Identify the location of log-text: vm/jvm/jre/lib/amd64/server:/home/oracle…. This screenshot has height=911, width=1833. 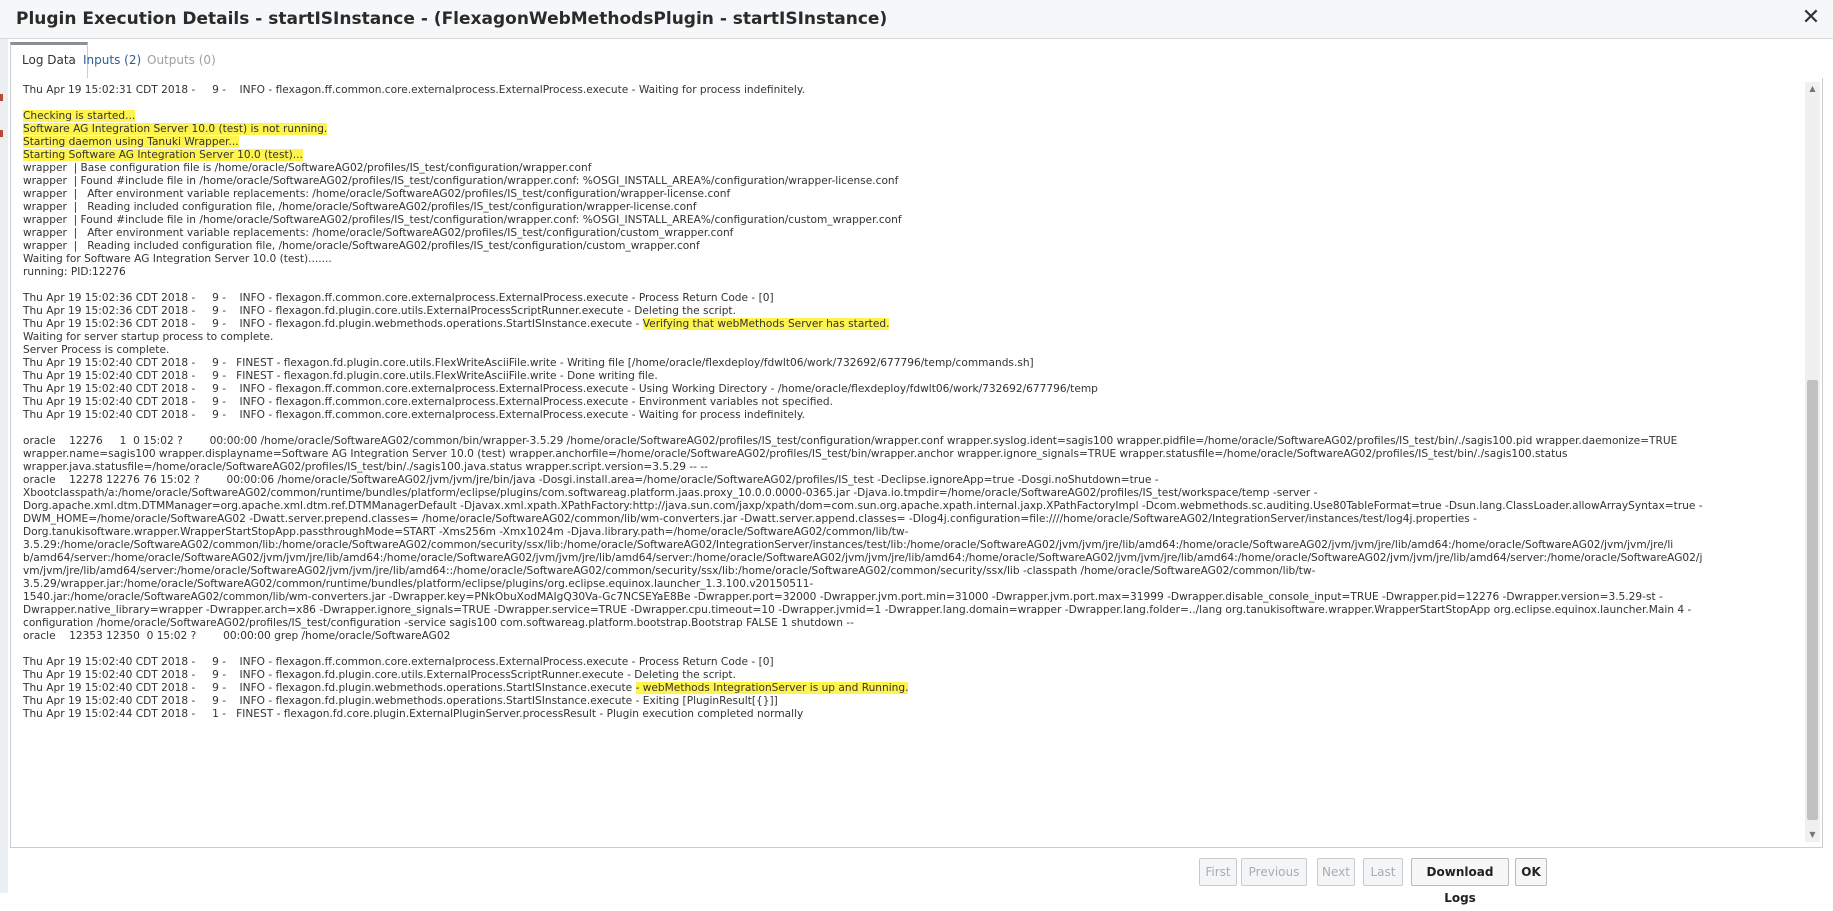
(669, 571).